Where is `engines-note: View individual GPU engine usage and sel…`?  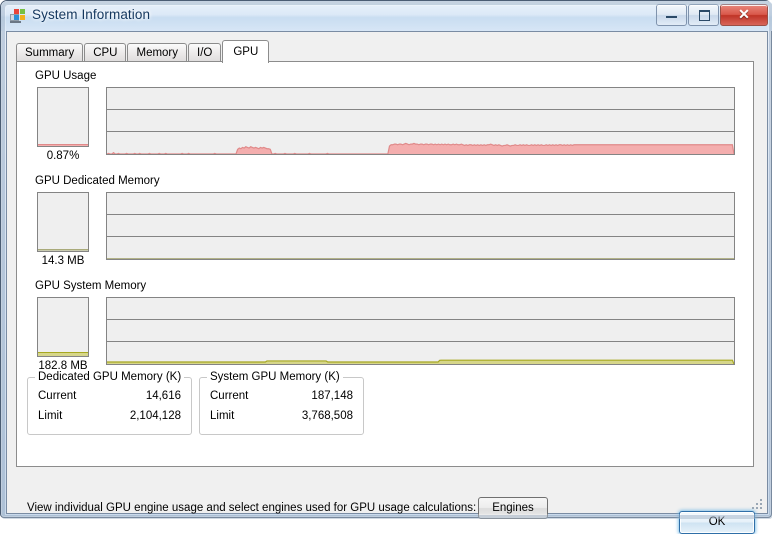
engines-note: View individual GPU engine usage and sel… is located at coordinates (252, 508).